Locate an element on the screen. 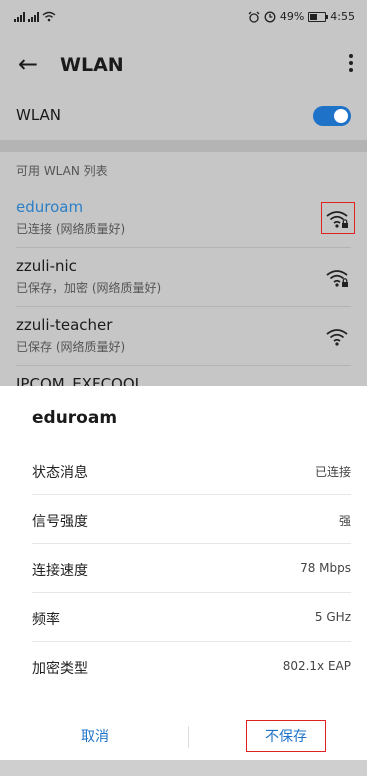 The width and height of the screenshot is (367, 776). battery-icon is located at coordinates (318, 16).